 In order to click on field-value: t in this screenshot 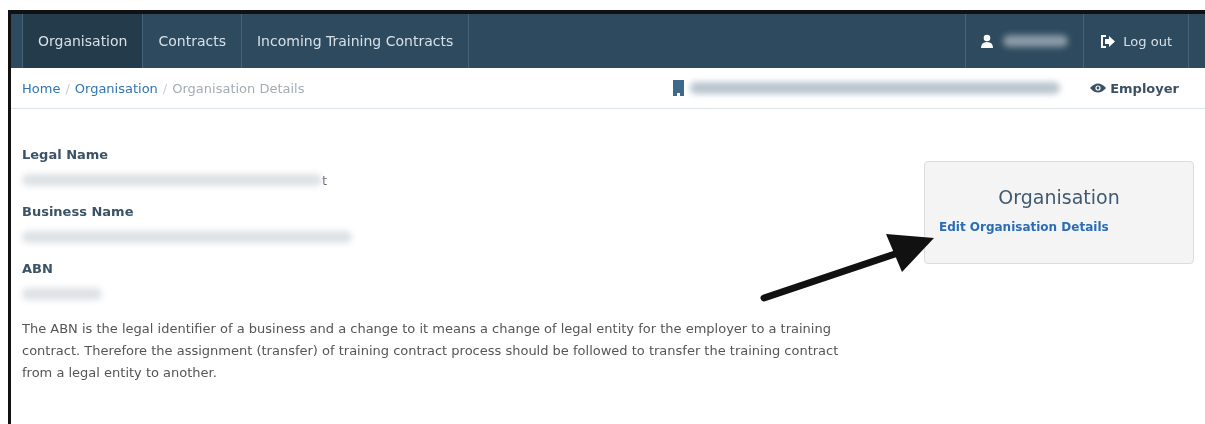, I will do `click(325, 180)`.